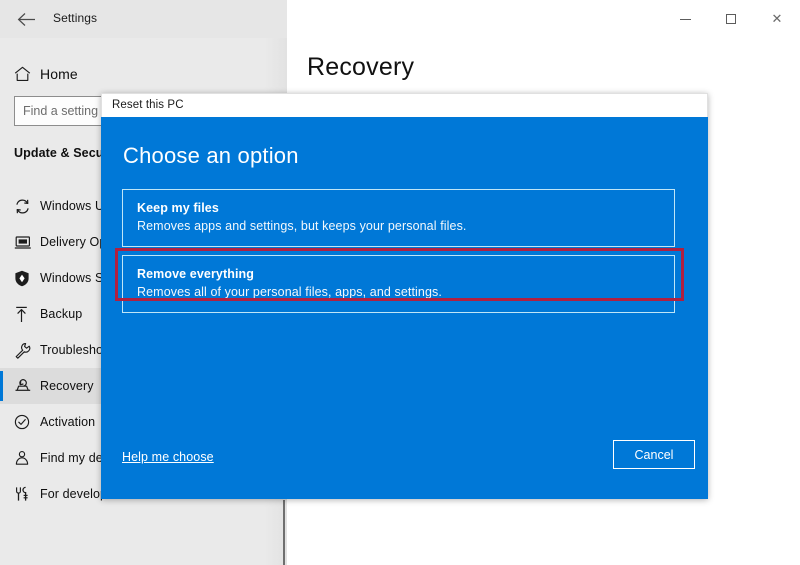 This screenshot has height=565, width=800. What do you see at coordinates (59, 74) in the screenshot?
I see `sidebar-item-home-label: Home` at bounding box center [59, 74].